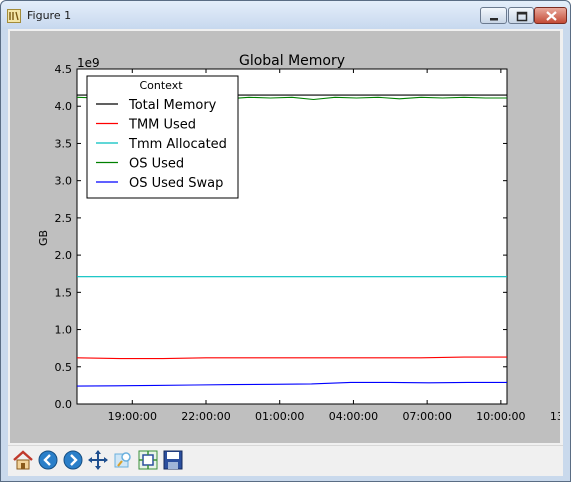 Image resolution: width=573 pixels, height=484 pixels. What do you see at coordinates (426, 416) in the screenshot?
I see `x-tick-label: 07:00:00` at bounding box center [426, 416].